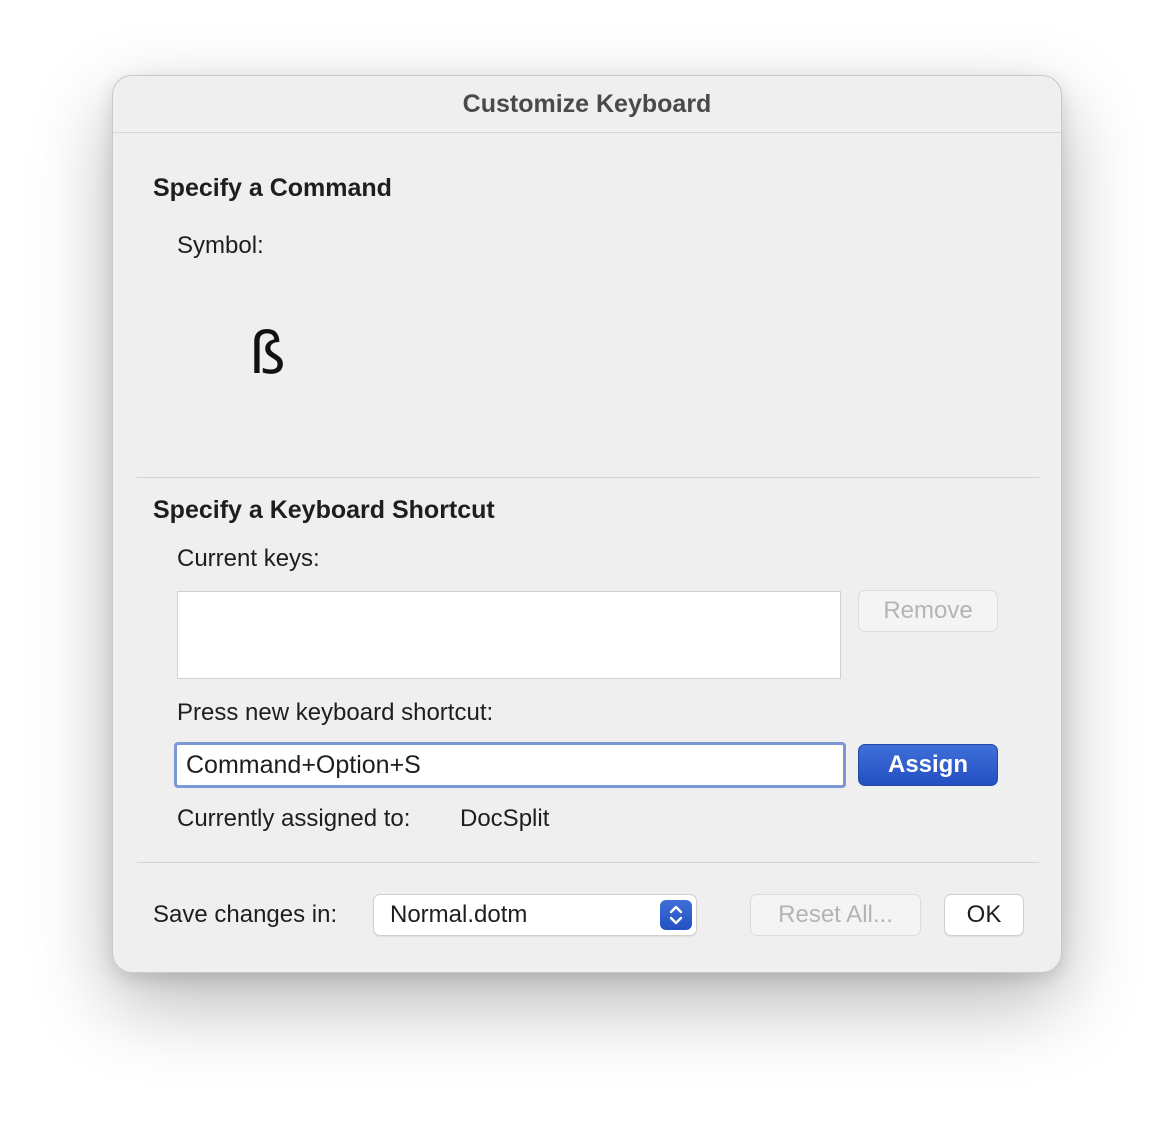 The image size is (1174, 1122). What do you see at coordinates (587, 104) in the screenshot?
I see `dialog-title: Customize Keyboard` at bounding box center [587, 104].